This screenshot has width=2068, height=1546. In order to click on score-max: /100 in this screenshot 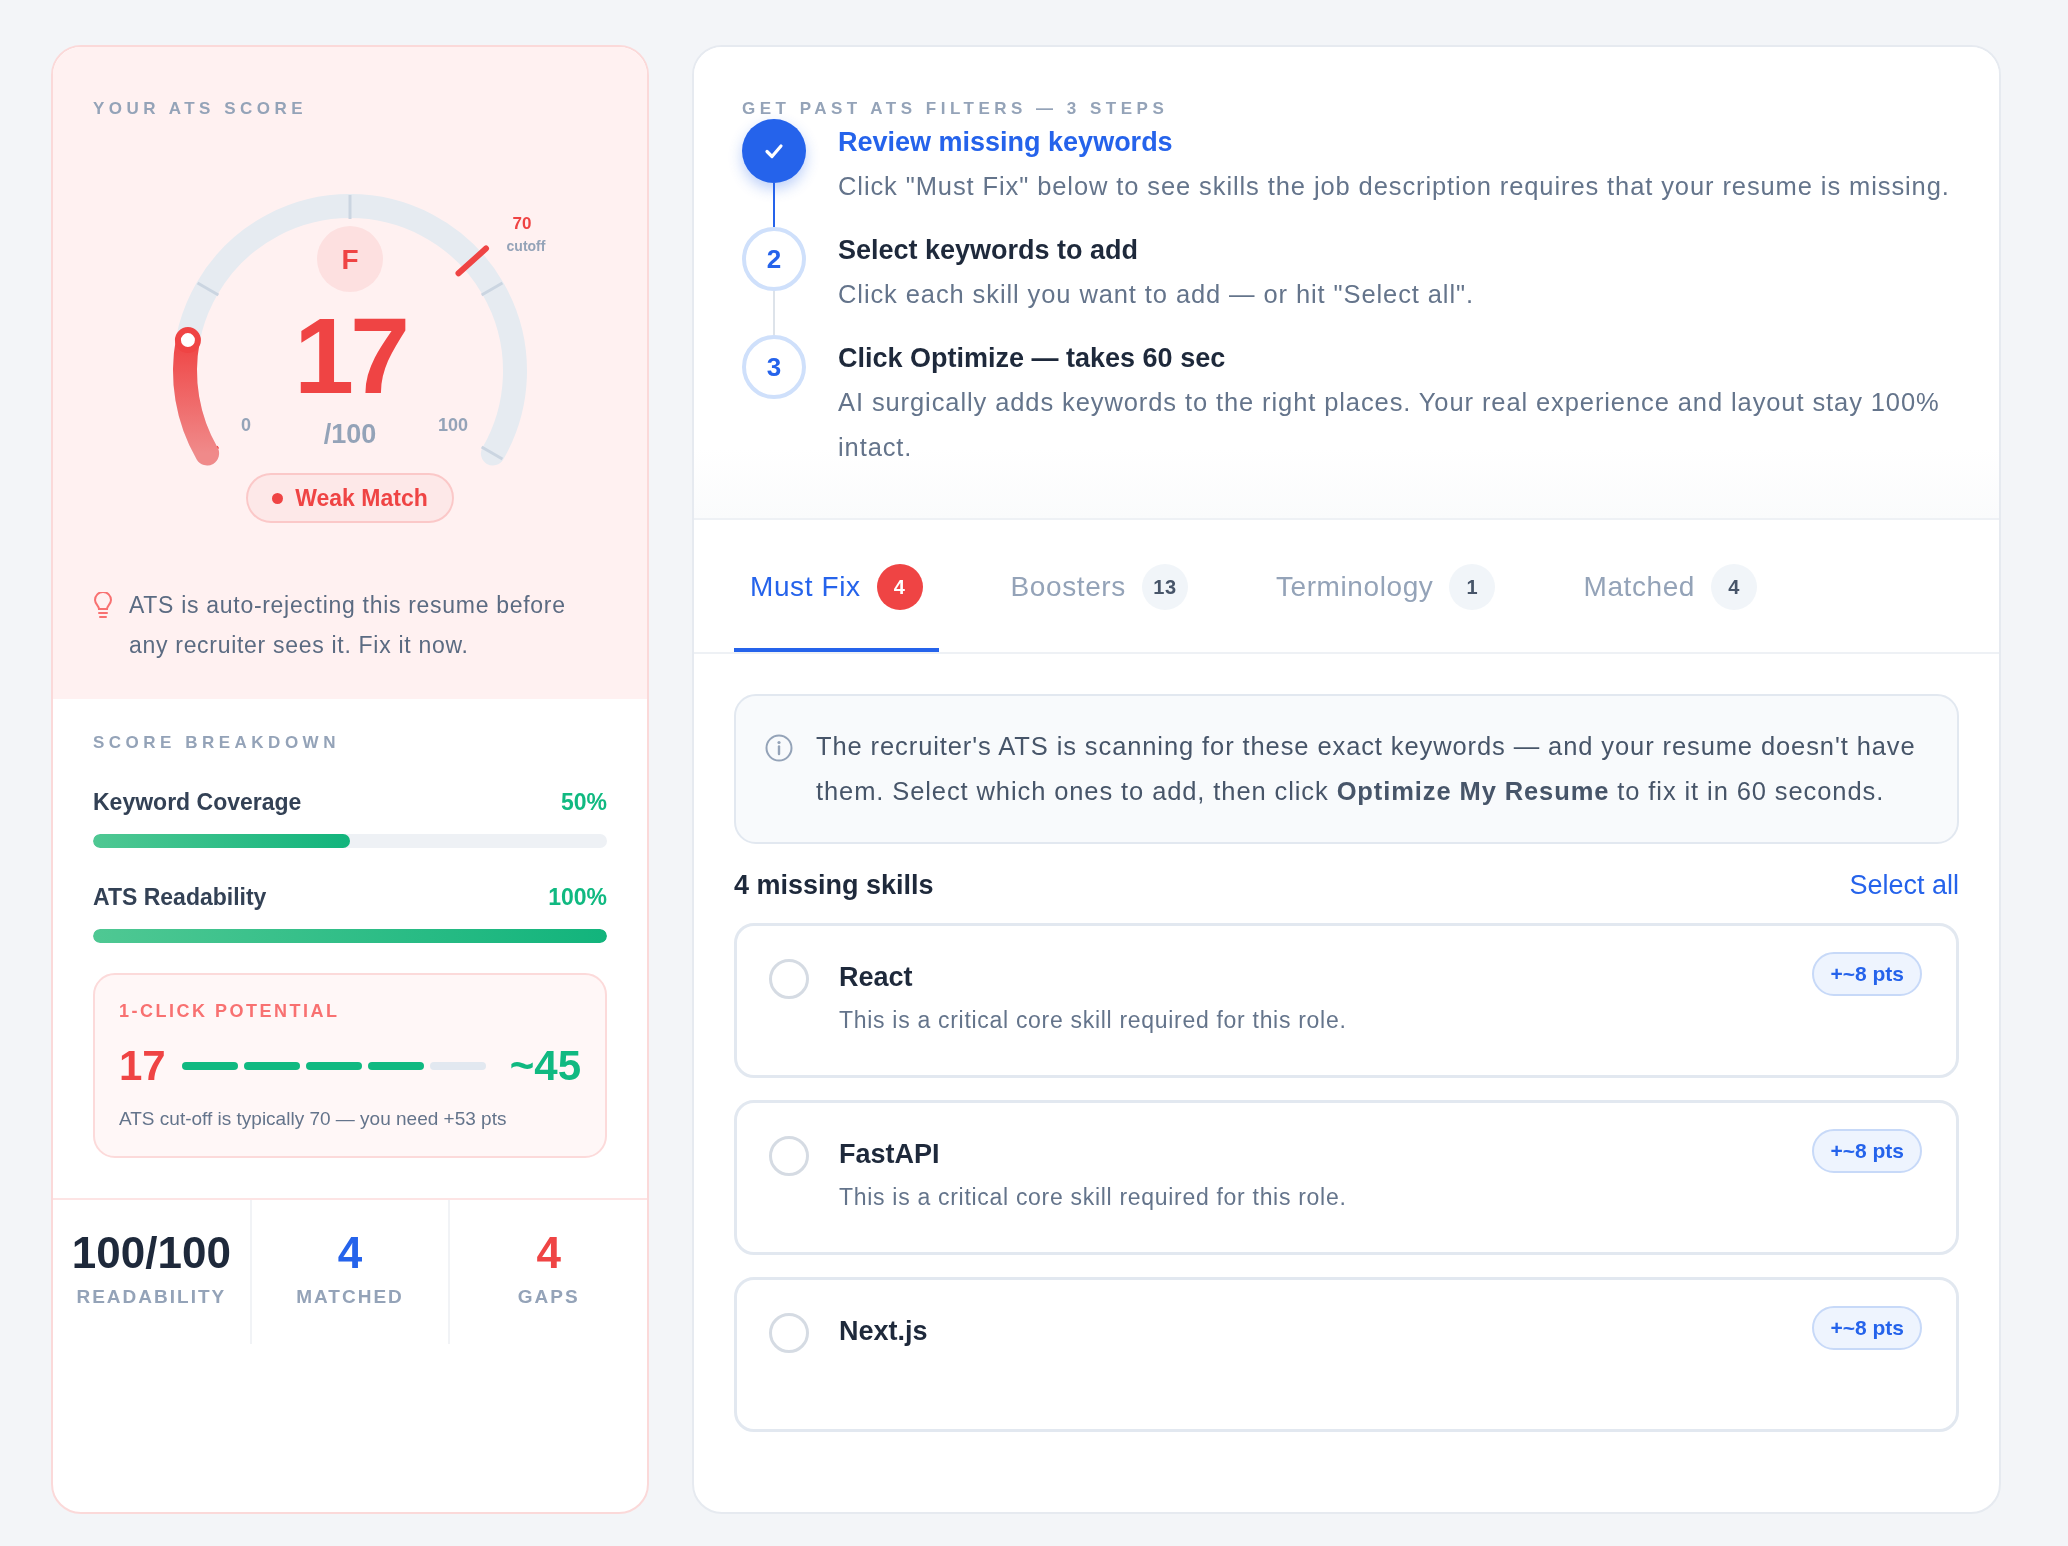, I will do `click(350, 434)`.